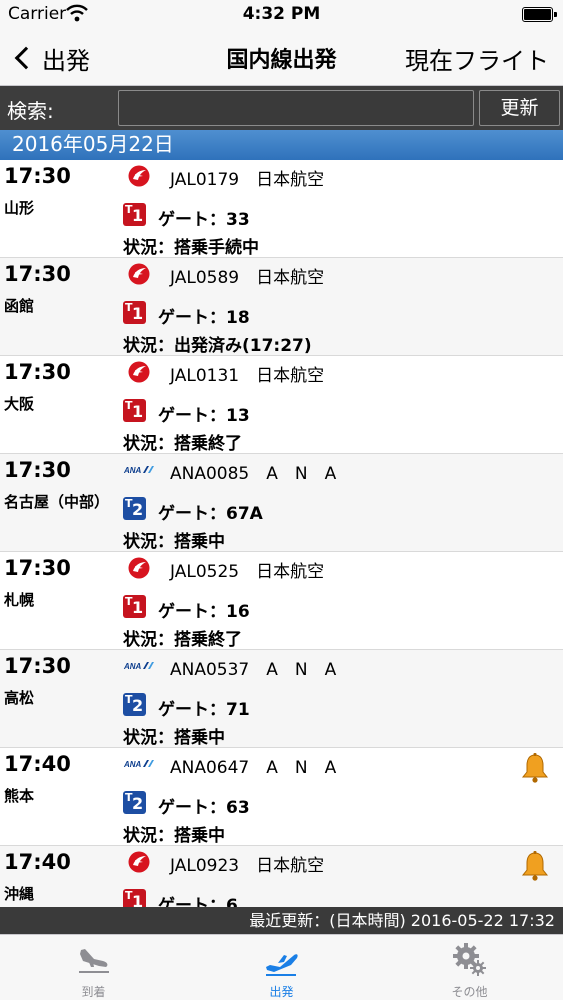 The width and height of the screenshot is (563, 1000). I want to click on flight-row: 17:40 沖縄 JAL0923 日本航空 T 1 ゲート：6, so click(281, 876).